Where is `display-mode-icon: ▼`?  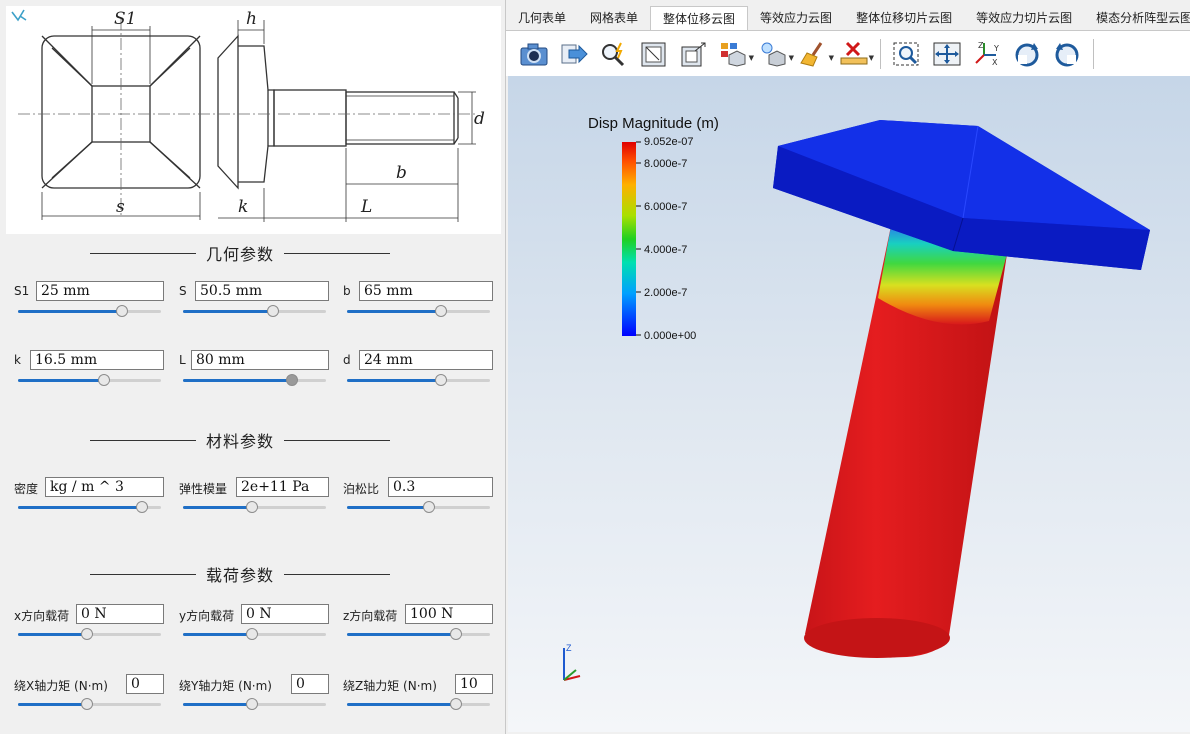
display-mode-icon: ▼ is located at coordinates (734, 54).